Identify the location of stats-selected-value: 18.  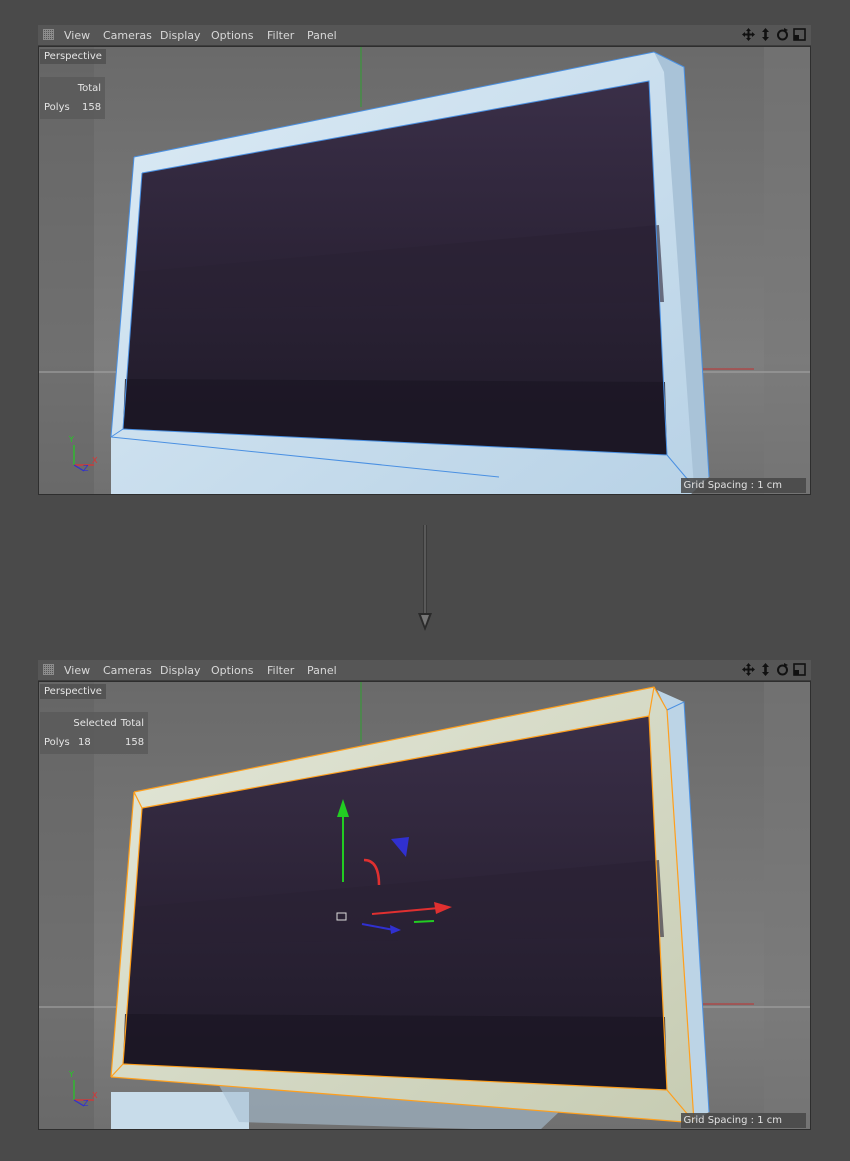
(84, 742).